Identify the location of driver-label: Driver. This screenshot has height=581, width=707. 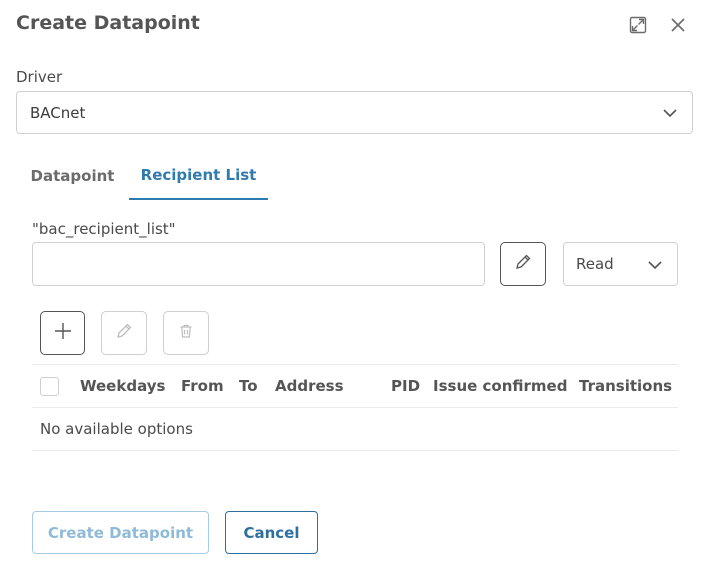
(39, 77).